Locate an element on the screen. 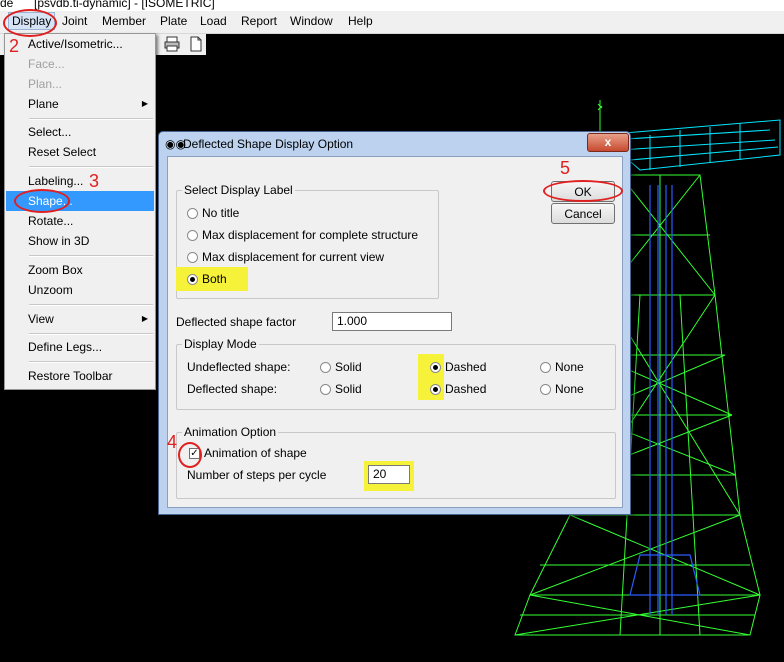 Image resolution: width=784 pixels, height=662 pixels. cancel-button: Cancel is located at coordinates (583, 213).